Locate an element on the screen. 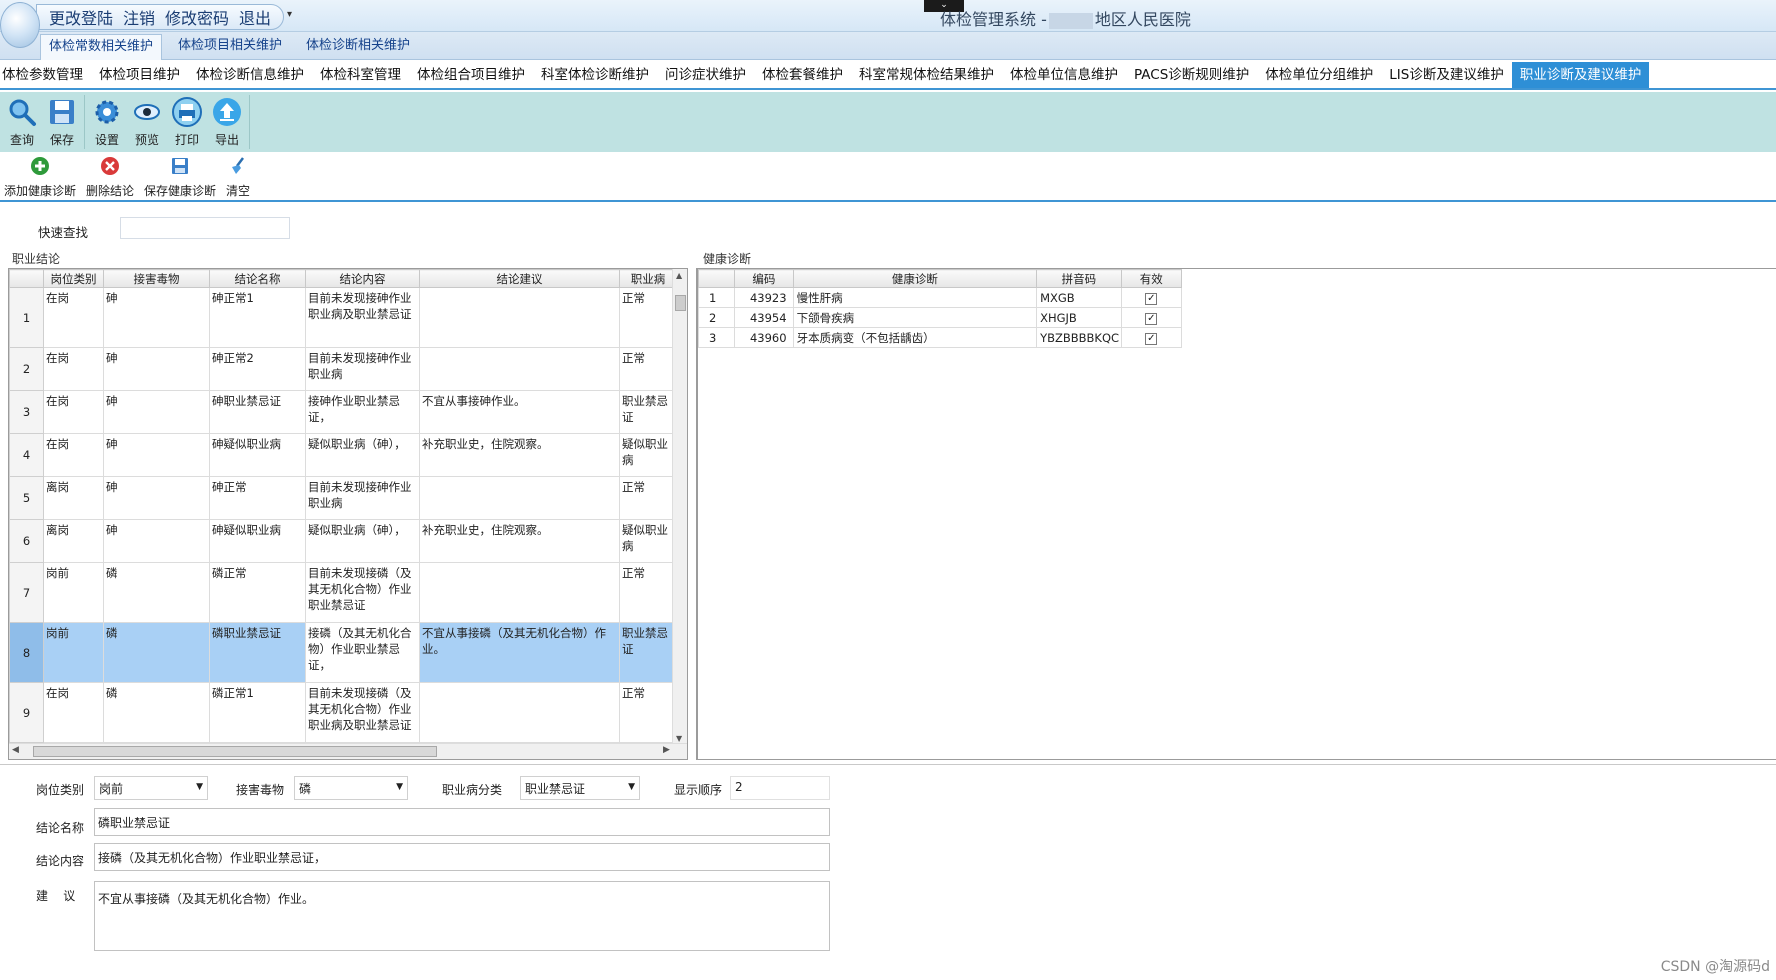  table-row: 2 在岗 砷 砷正常2 目前未发现接砷作业职业病 正常 is located at coordinates (343, 369).